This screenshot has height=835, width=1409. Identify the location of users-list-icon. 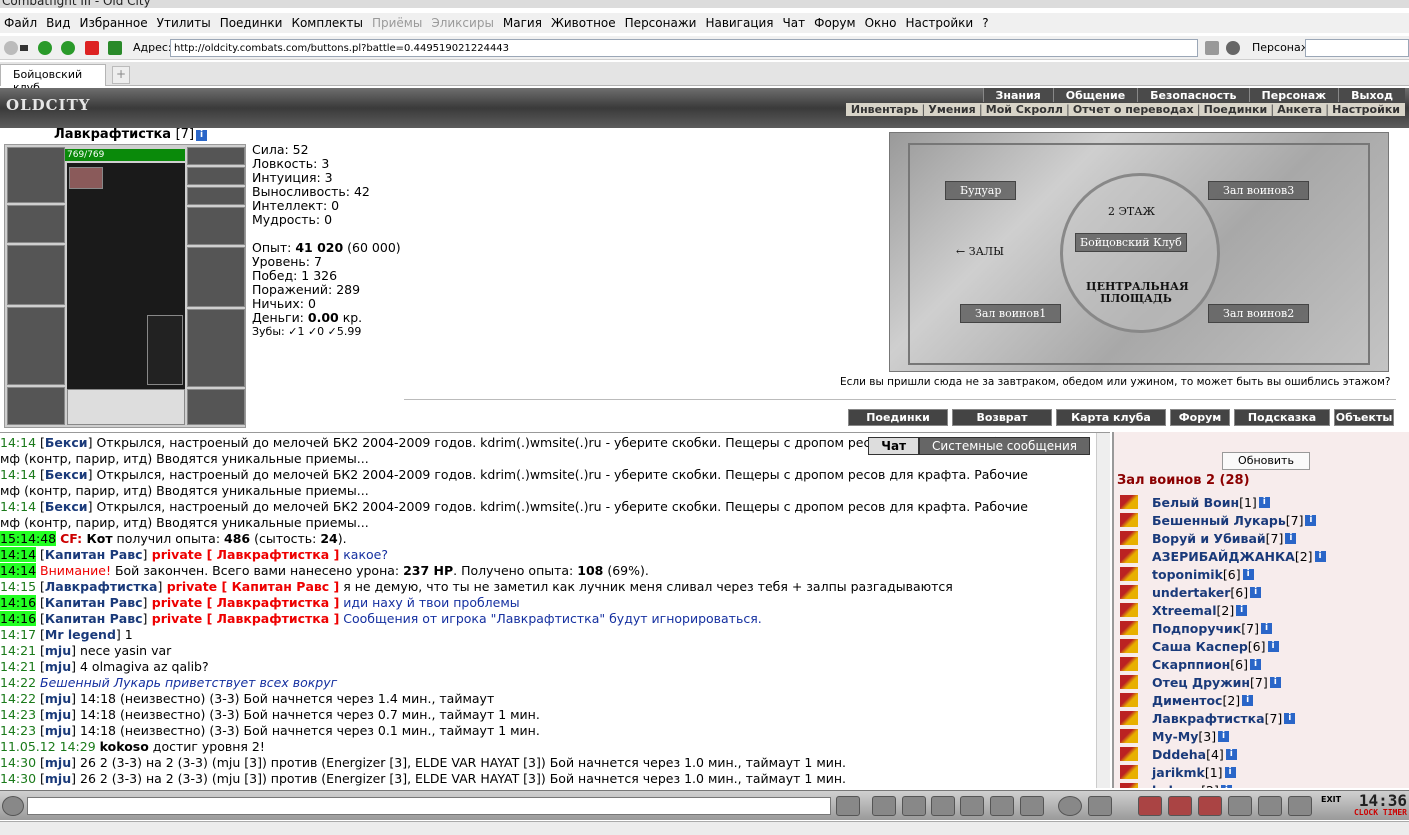
(1100, 806).